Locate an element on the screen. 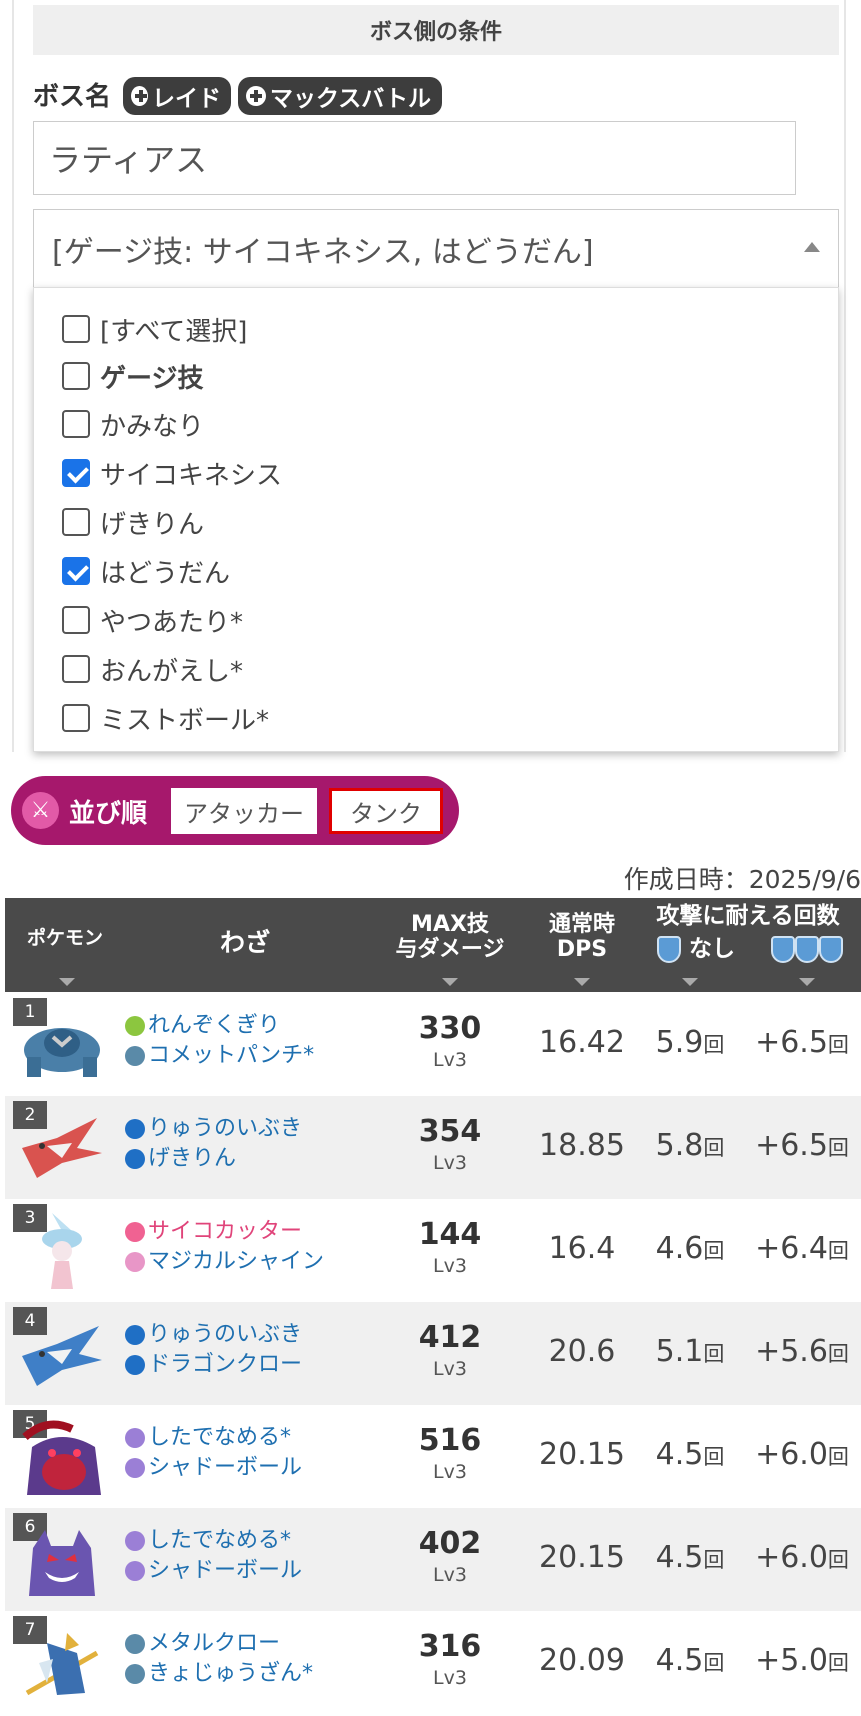 Image resolution: width=861 pixels, height=1716 pixels. option-return: おんがえし* is located at coordinates (152, 669).